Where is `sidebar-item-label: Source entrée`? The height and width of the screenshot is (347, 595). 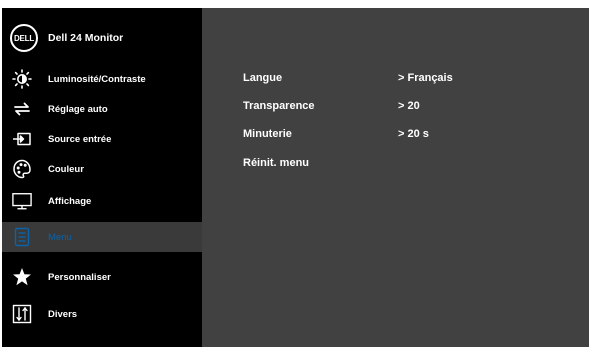
sidebar-item-label: Source entrée is located at coordinates (80, 139).